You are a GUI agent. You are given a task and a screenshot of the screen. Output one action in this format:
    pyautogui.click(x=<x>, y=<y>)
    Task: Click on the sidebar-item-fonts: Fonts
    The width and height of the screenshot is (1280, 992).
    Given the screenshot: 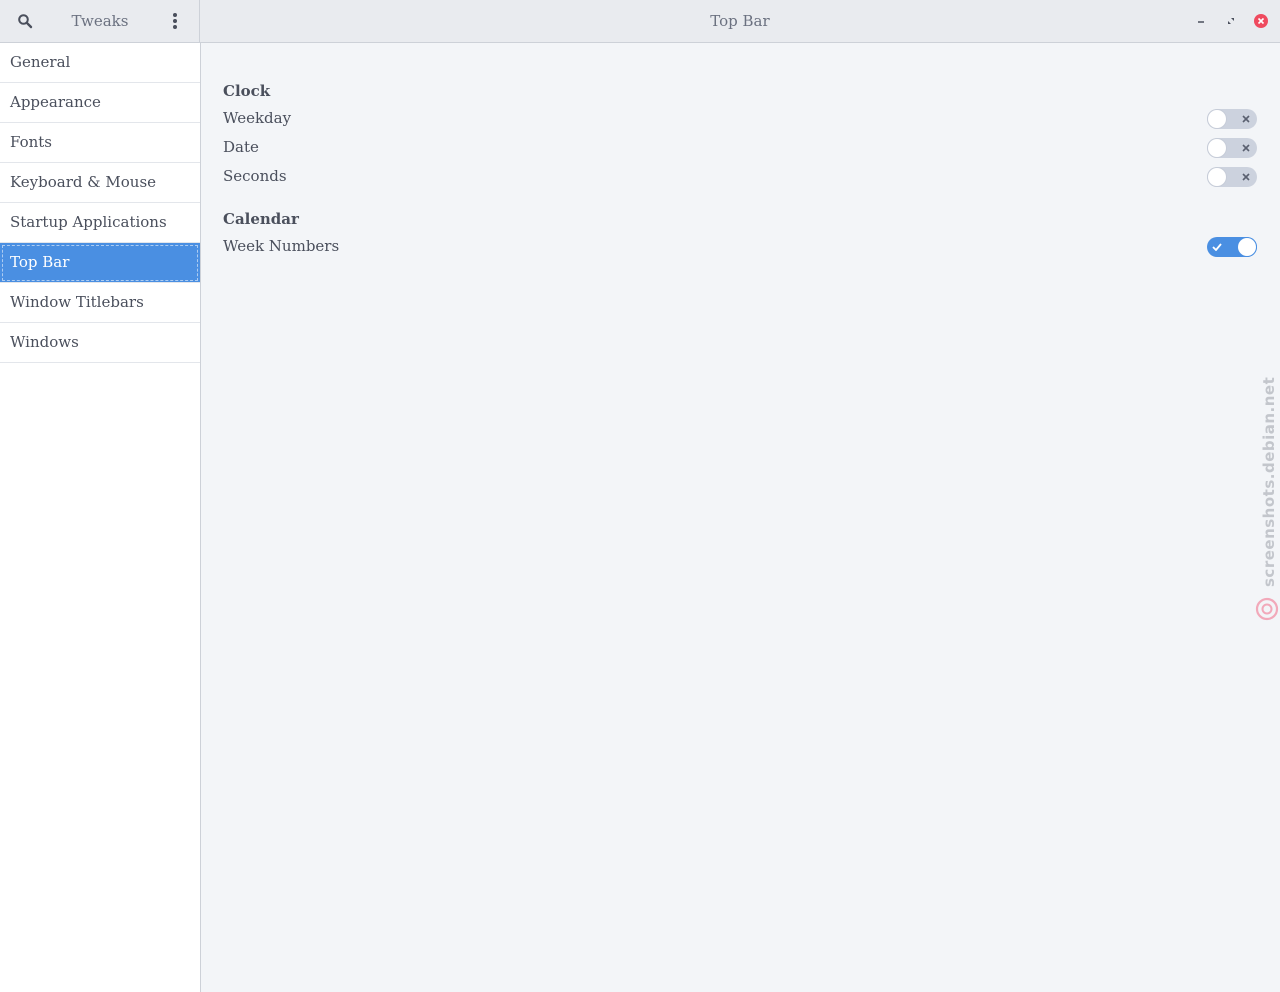 What is the action you would take?
    pyautogui.click(x=100, y=143)
    